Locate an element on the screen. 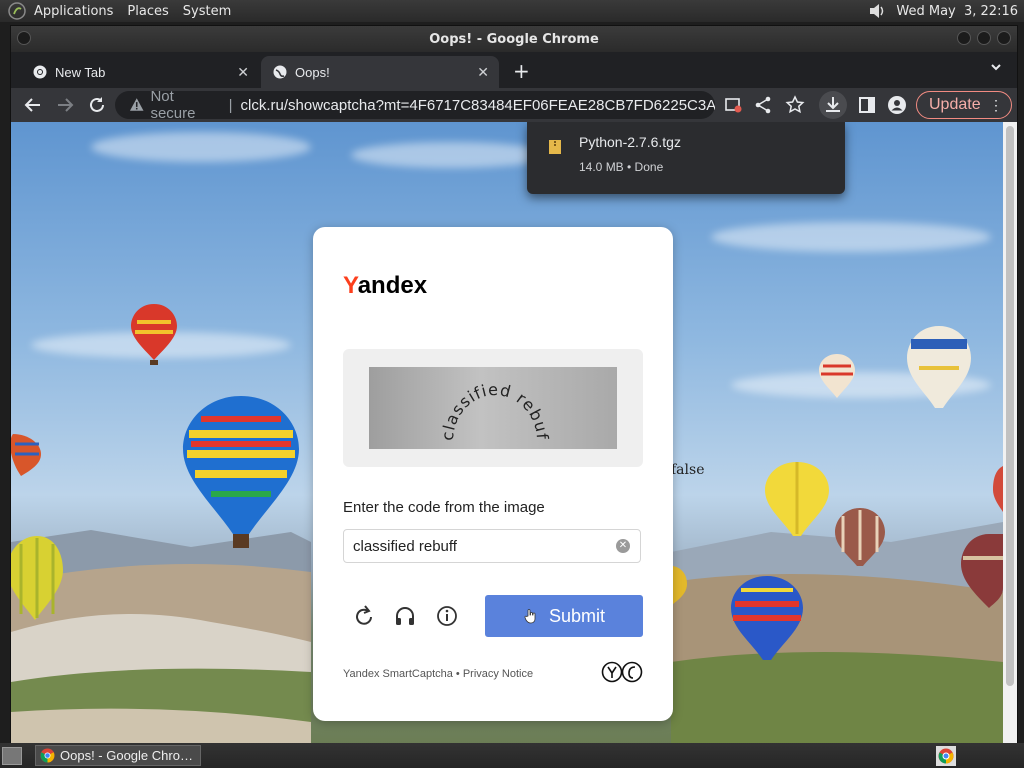  update-button: Update ⋮ is located at coordinates (964, 105).